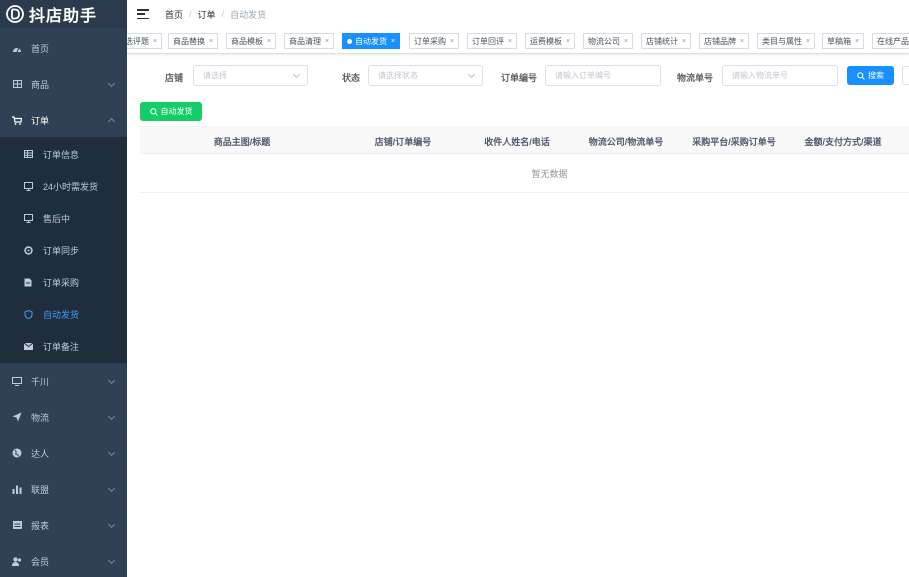 This screenshot has width=909, height=577. What do you see at coordinates (63, 489) in the screenshot?
I see `sidebar-item-alliance: 联盟` at bounding box center [63, 489].